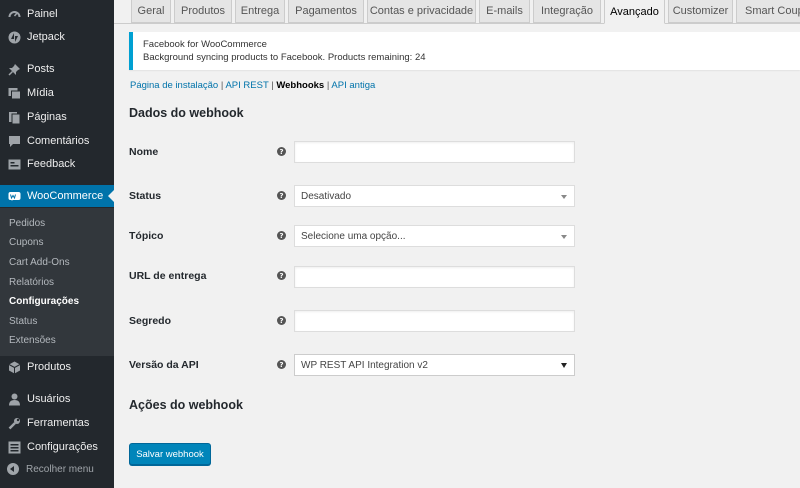 The width and height of the screenshot is (800, 488). I want to click on sidebar-item-label: Configurações, so click(62, 447).